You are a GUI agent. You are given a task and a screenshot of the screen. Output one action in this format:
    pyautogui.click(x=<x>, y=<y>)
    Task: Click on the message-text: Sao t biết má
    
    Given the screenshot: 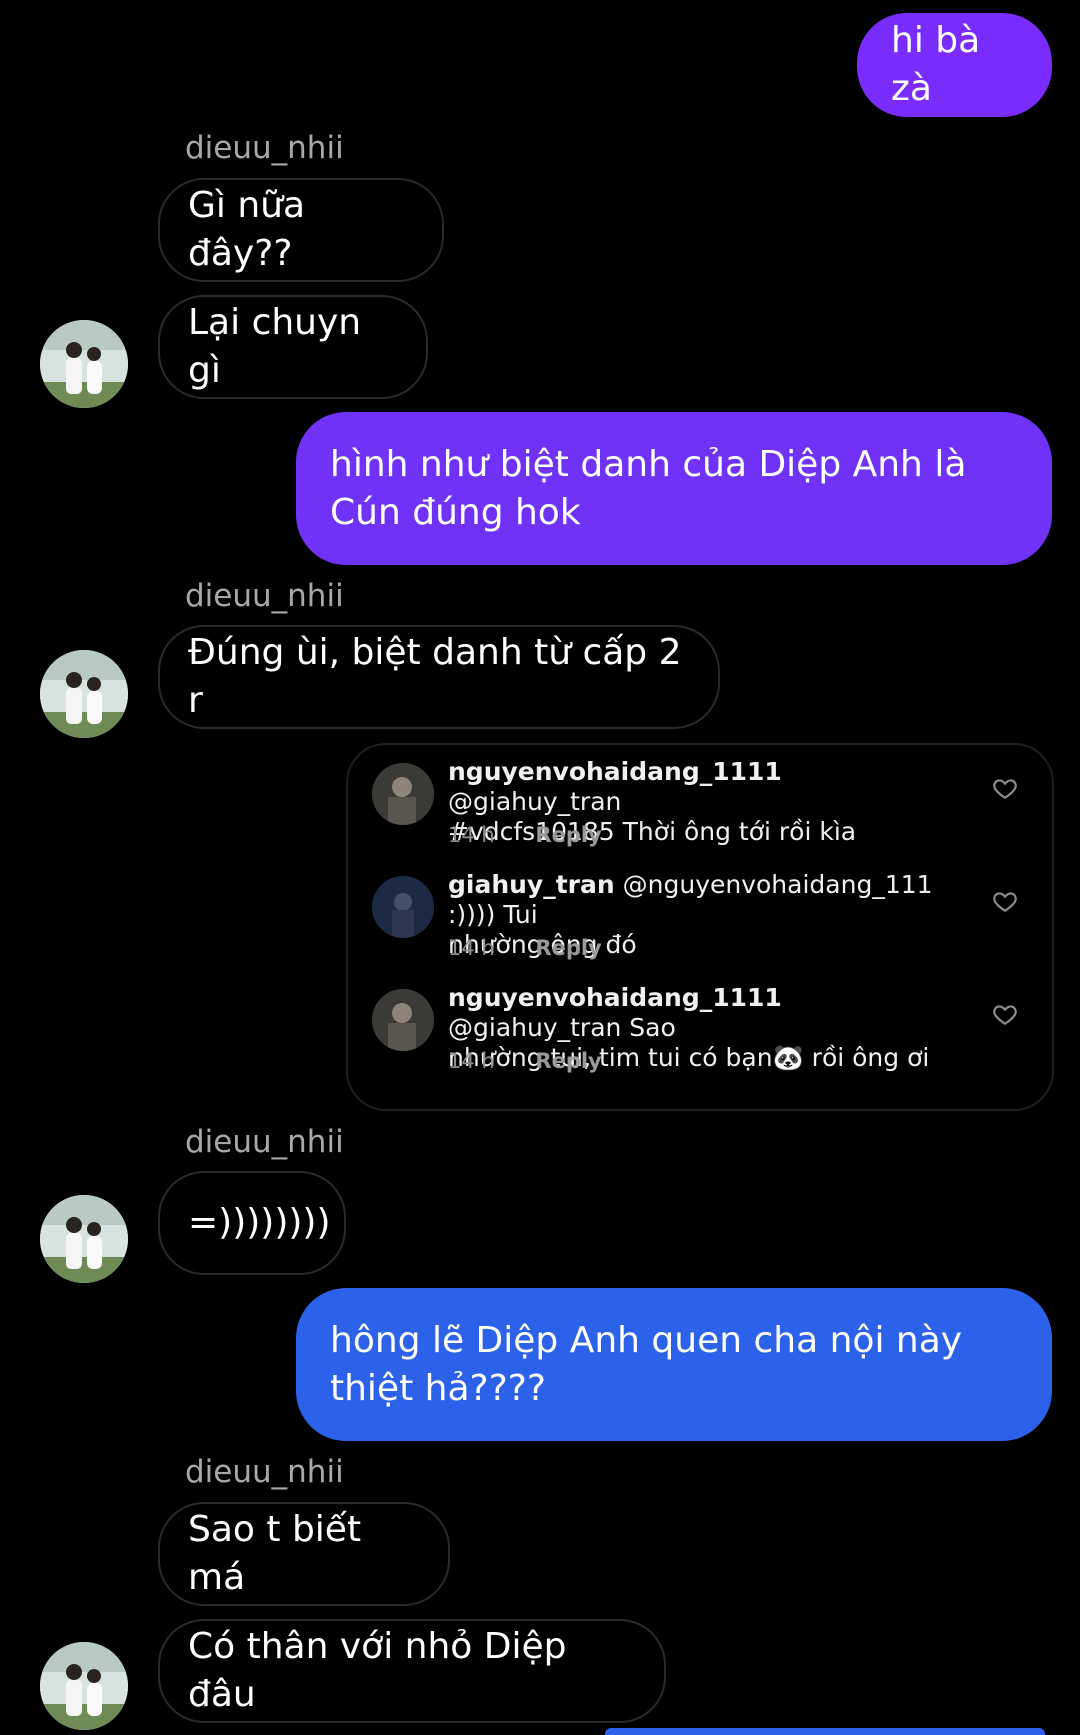 What is the action you would take?
    pyautogui.click(x=275, y=1553)
    